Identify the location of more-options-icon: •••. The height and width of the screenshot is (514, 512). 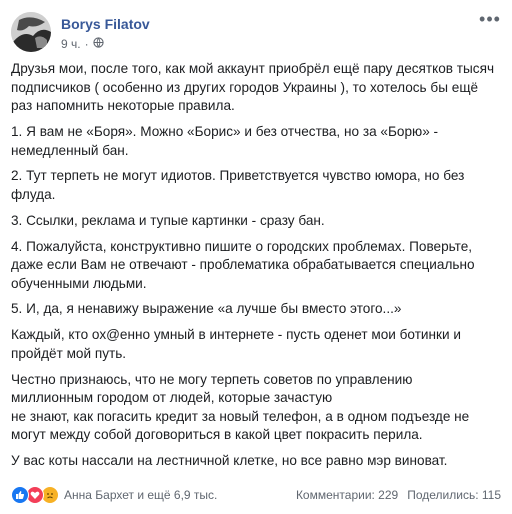
(490, 21).